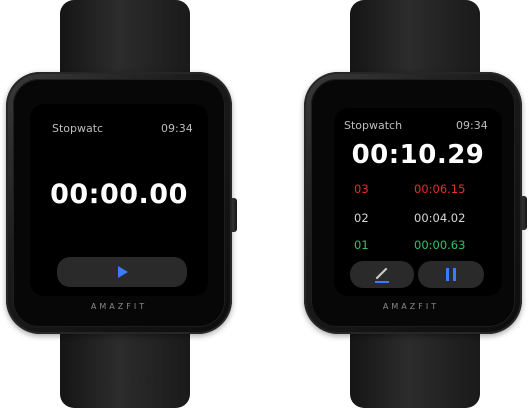 Image resolution: width=529 pixels, height=408 pixels. I want to click on lap-number: 02, so click(361, 218).